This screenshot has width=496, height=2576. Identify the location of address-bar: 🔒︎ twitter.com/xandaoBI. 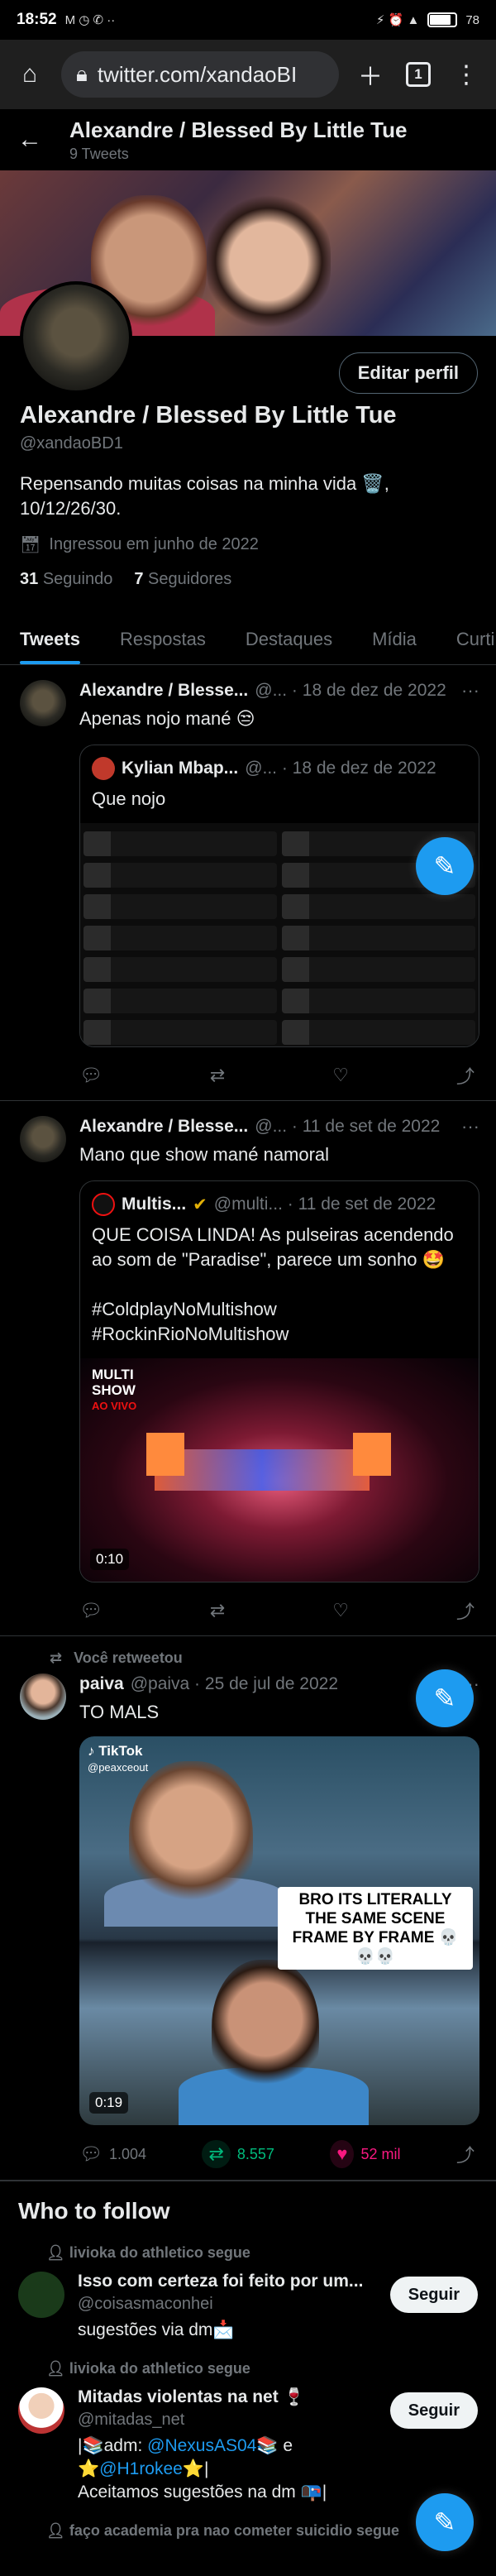
(200, 75).